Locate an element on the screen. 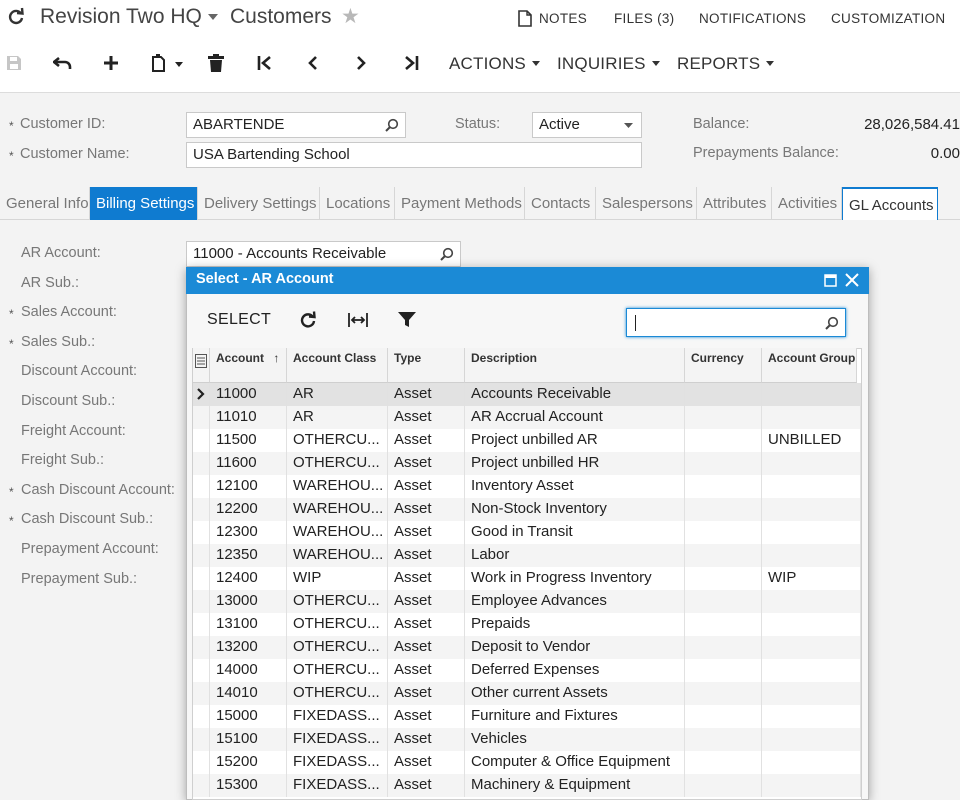  actions-menu: ACTIONS is located at coordinates (494, 64).